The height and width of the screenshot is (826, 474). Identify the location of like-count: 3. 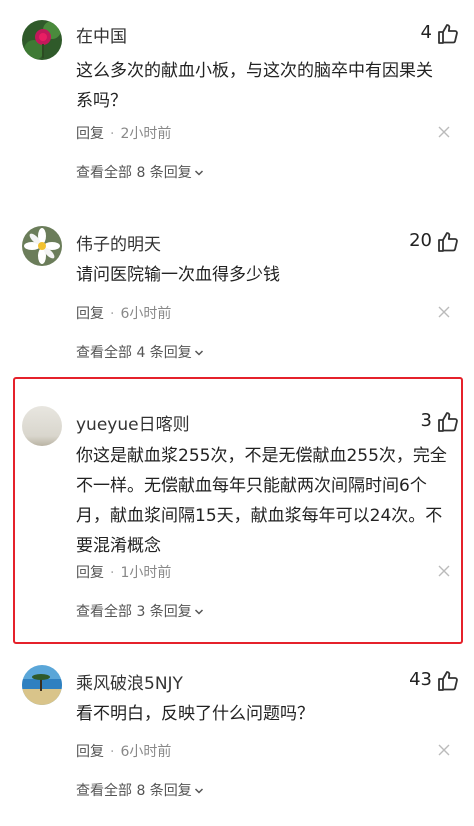
(426, 420).